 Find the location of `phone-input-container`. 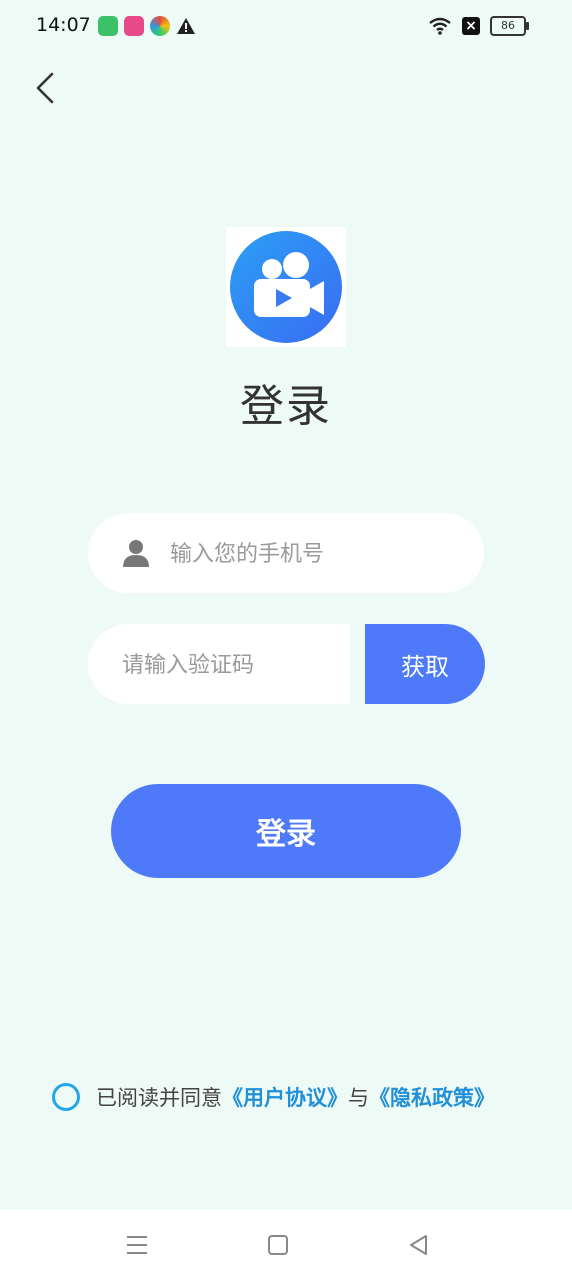

phone-input-container is located at coordinates (286, 553).